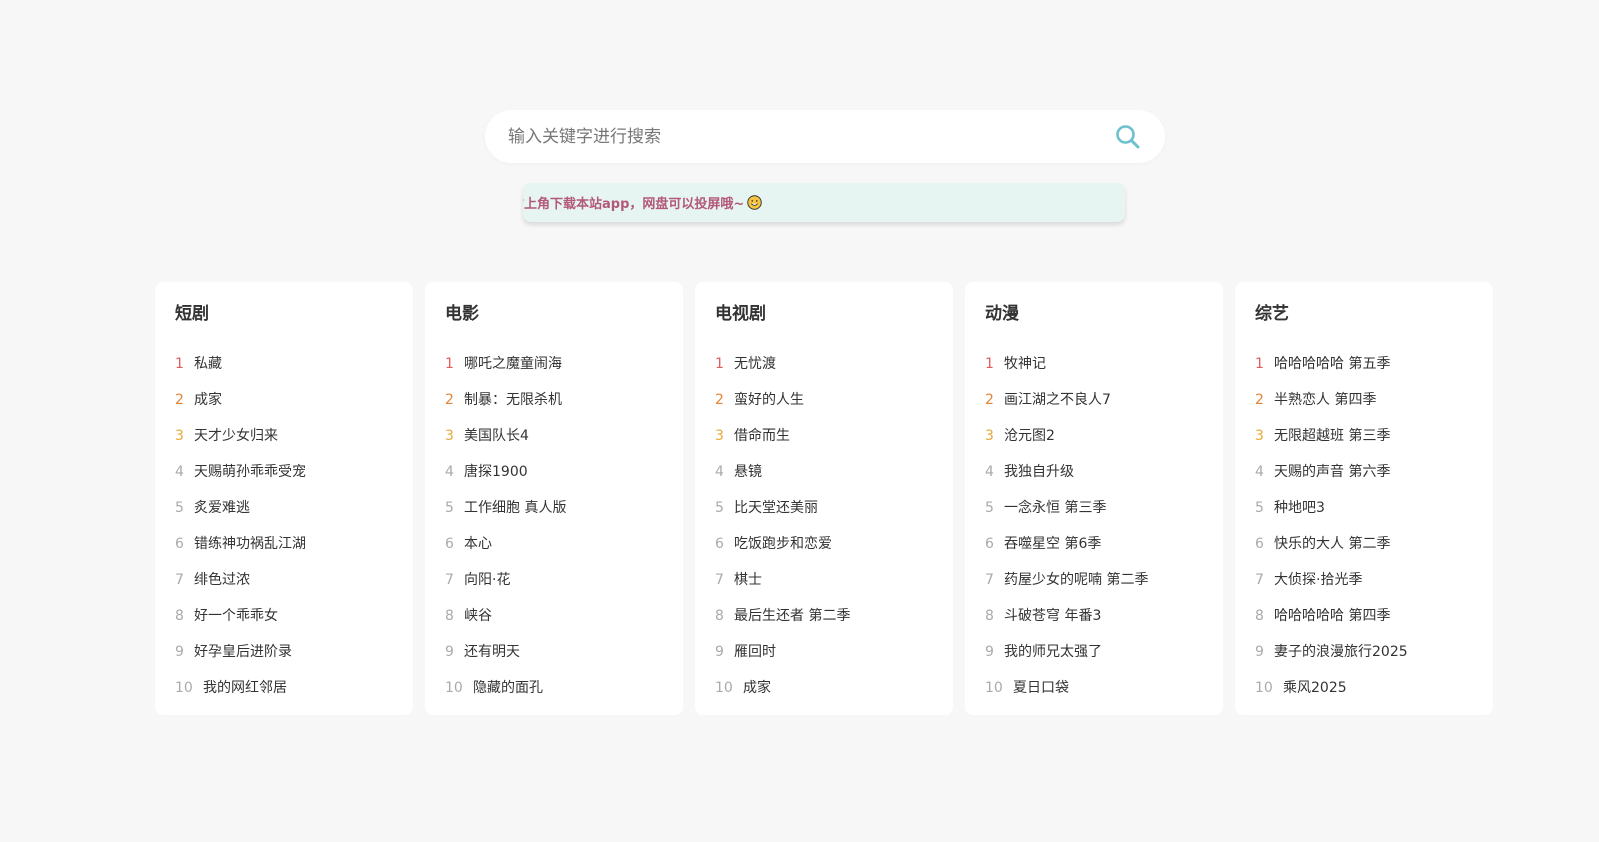 Image resolution: width=1599 pixels, height=842 pixels. What do you see at coordinates (834, 400) in the screenshot?
I see `rank-item: 2 蛮好的人生` at bounding box center [834, 400].